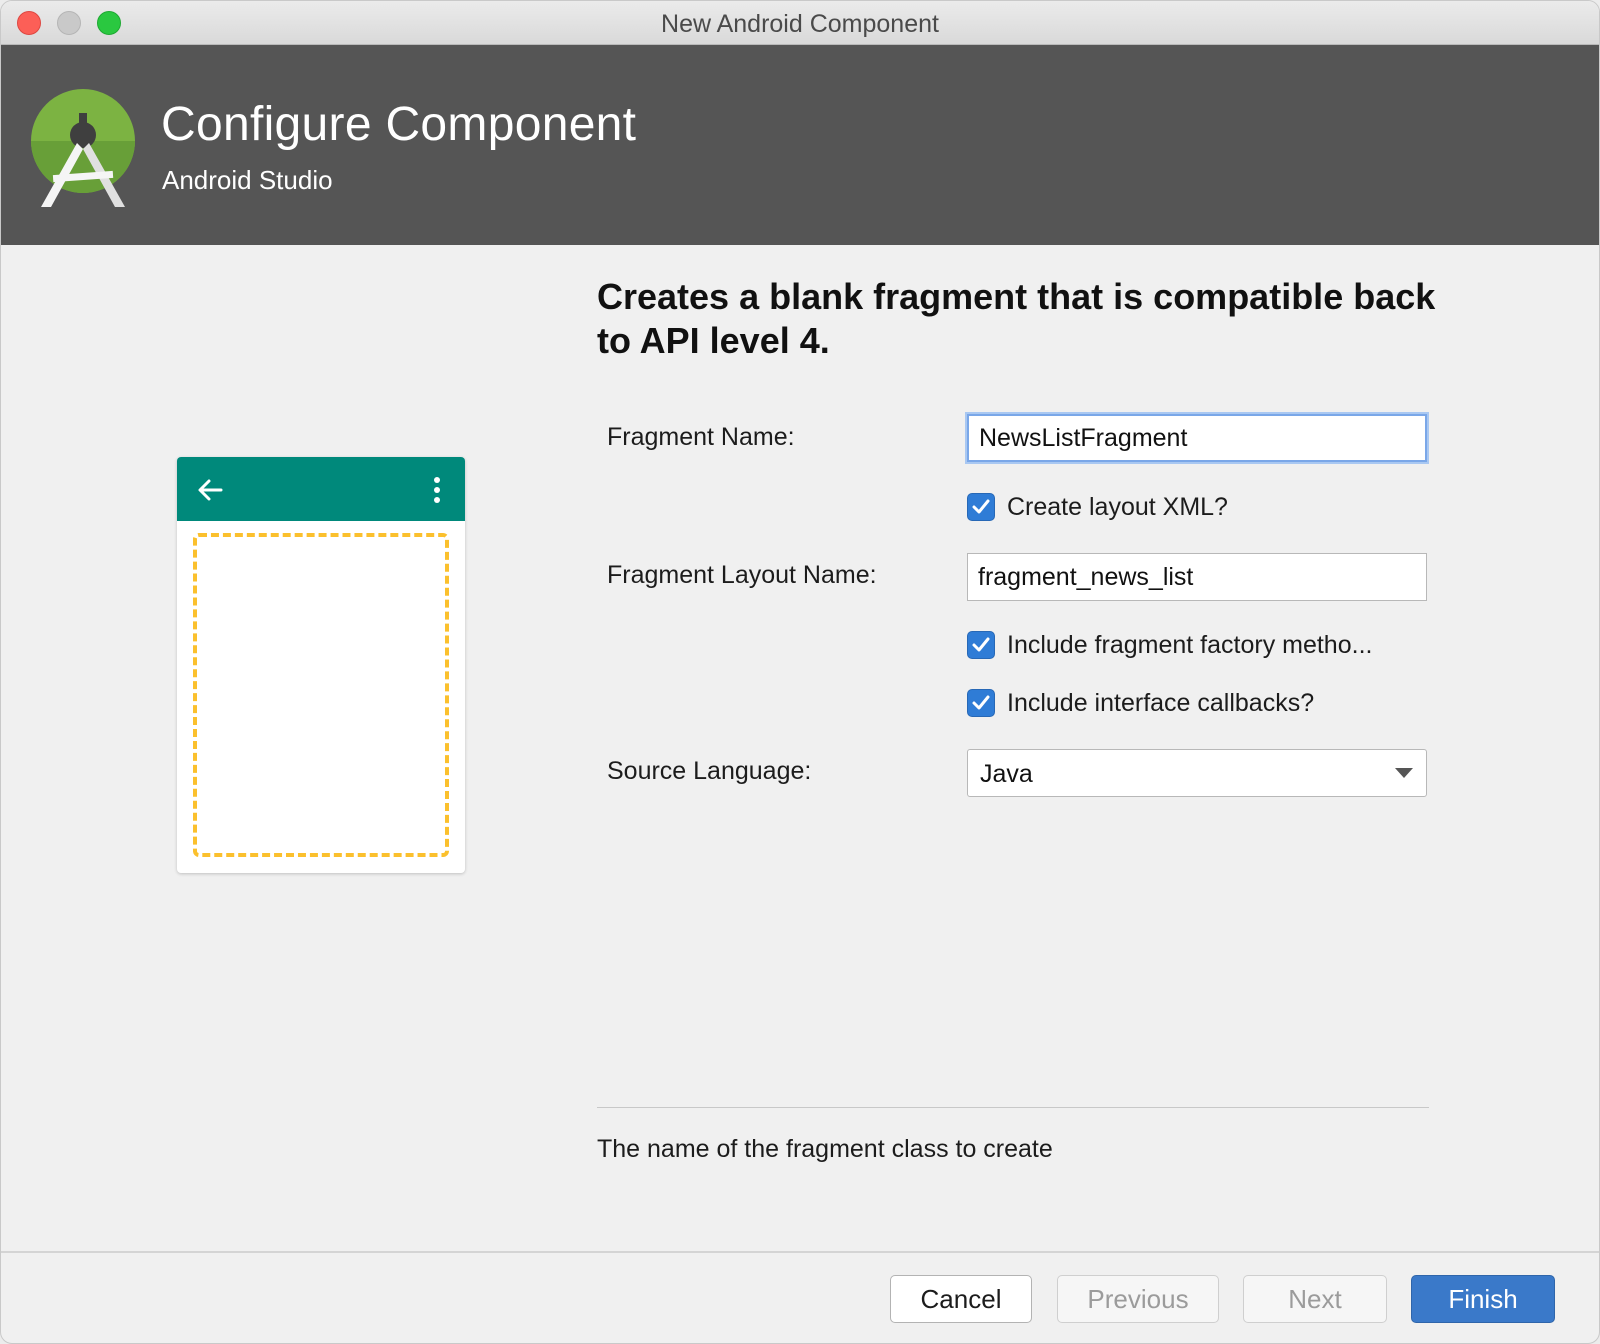  What do you see at coordinates (1197, 577) in the screenshot?
I see `fragment-layout-name-input` at bounding box center [1197, 577].